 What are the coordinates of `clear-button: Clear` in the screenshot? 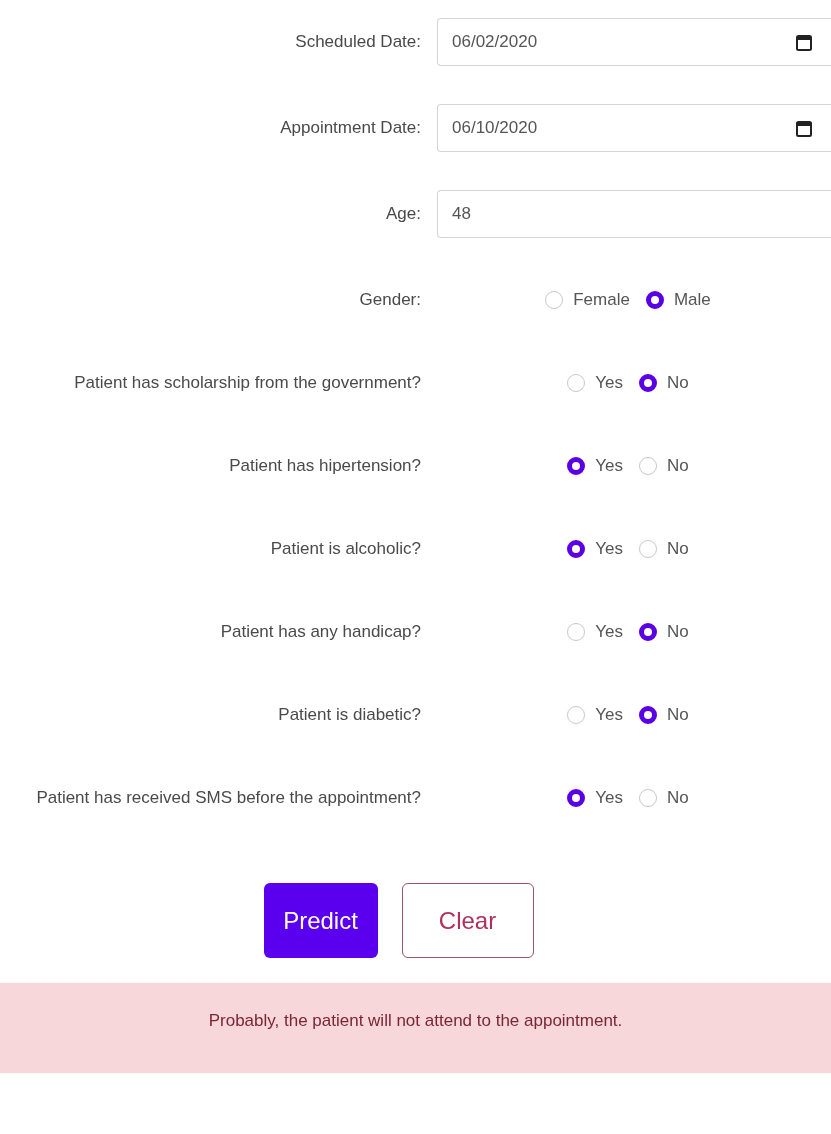 It's located at (467, 920).